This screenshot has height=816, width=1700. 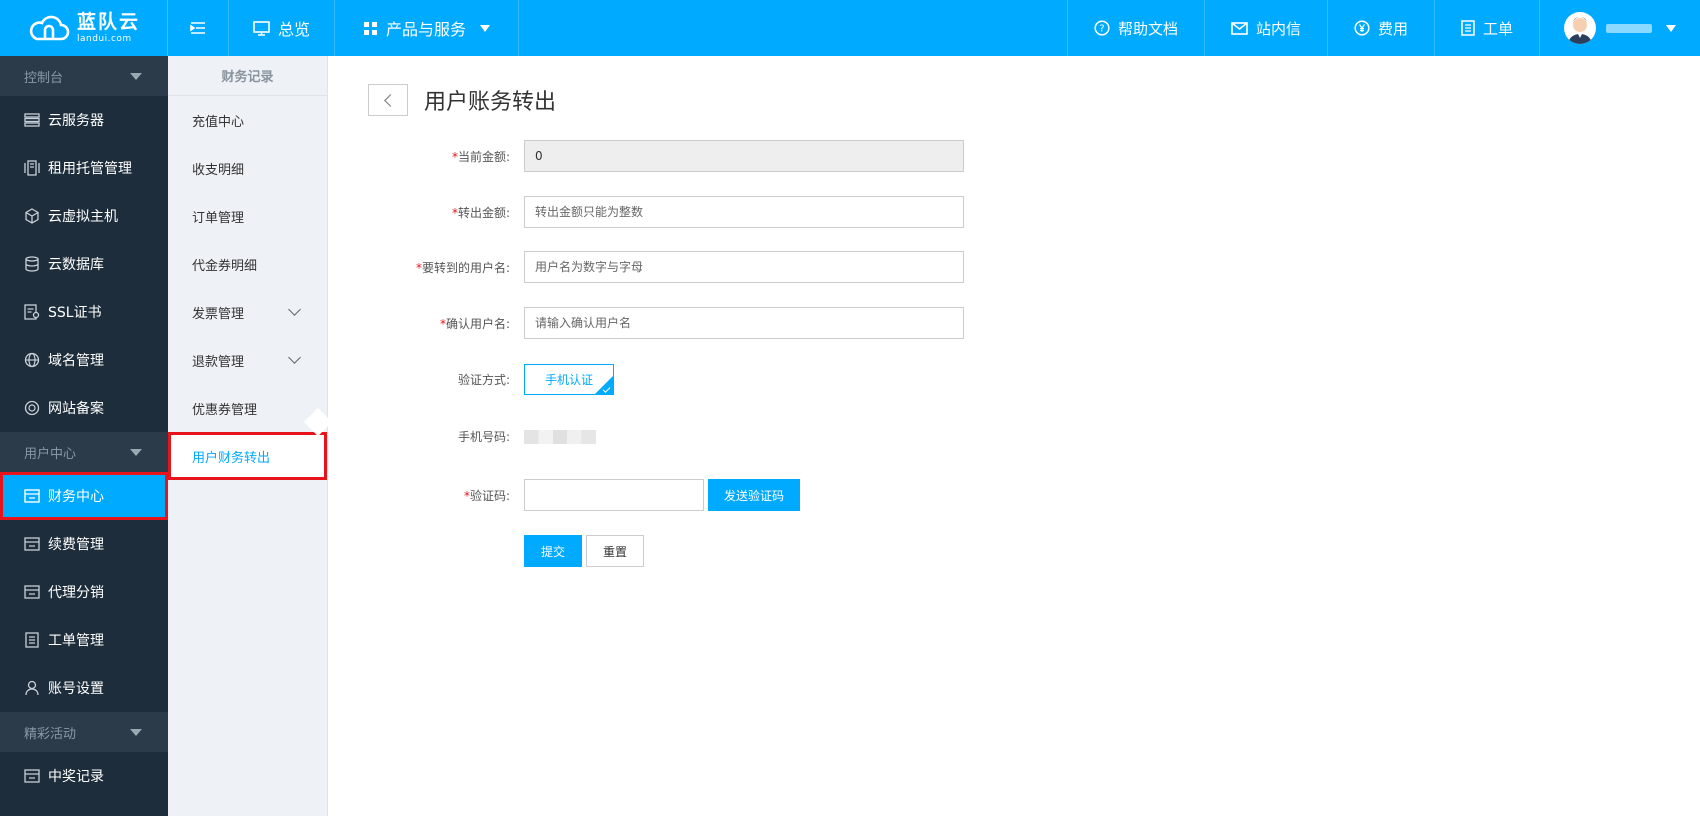 I want to click on nav-help: ? 帮助文档, so click(x=1135, y=28).